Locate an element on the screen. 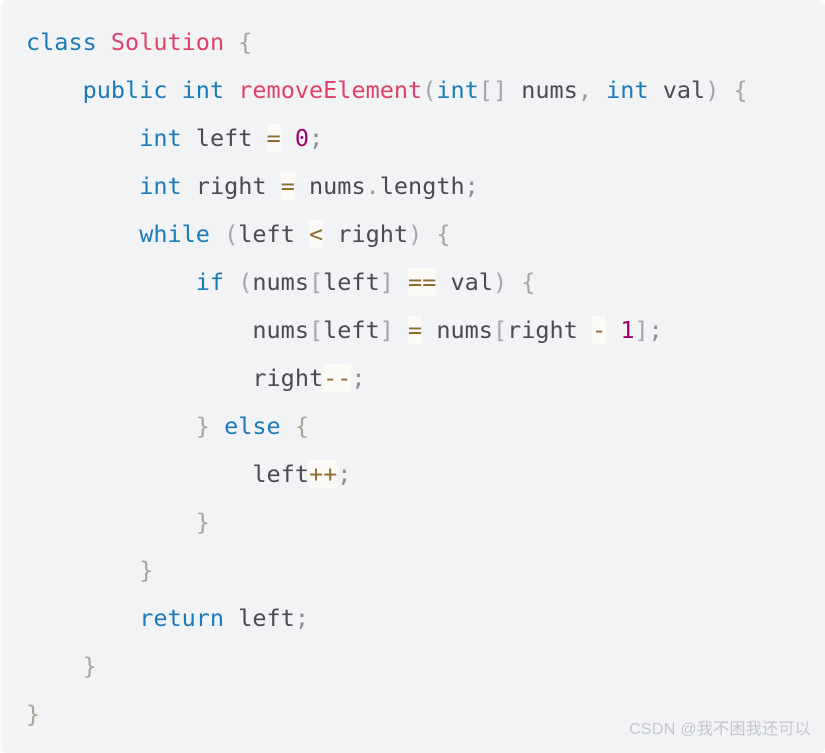  code-token-keyword: class is located at coordinates (61, 42).